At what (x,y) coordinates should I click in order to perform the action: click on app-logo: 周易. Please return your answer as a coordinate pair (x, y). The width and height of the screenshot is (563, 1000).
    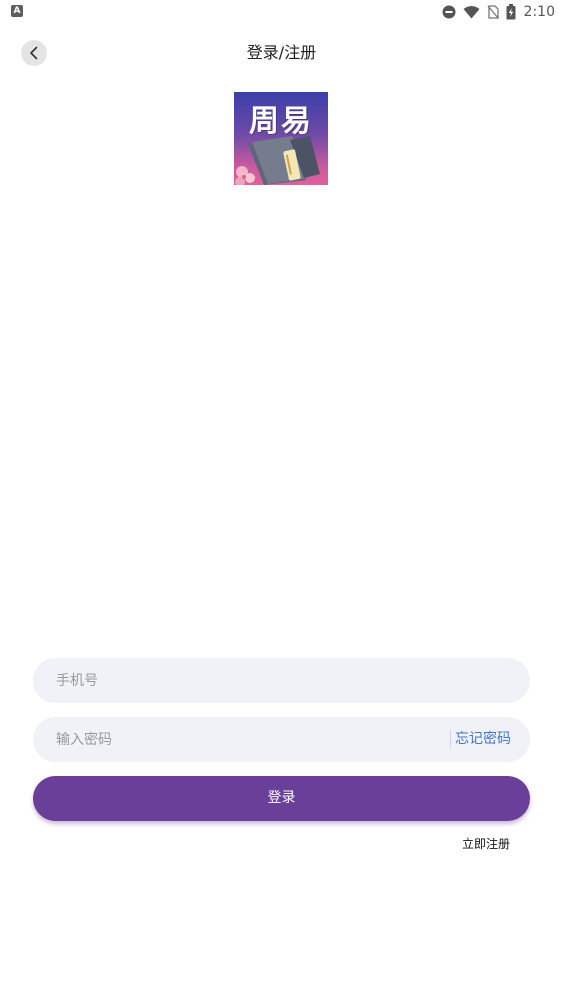
    Looking at the image, I should click on (281, 138).